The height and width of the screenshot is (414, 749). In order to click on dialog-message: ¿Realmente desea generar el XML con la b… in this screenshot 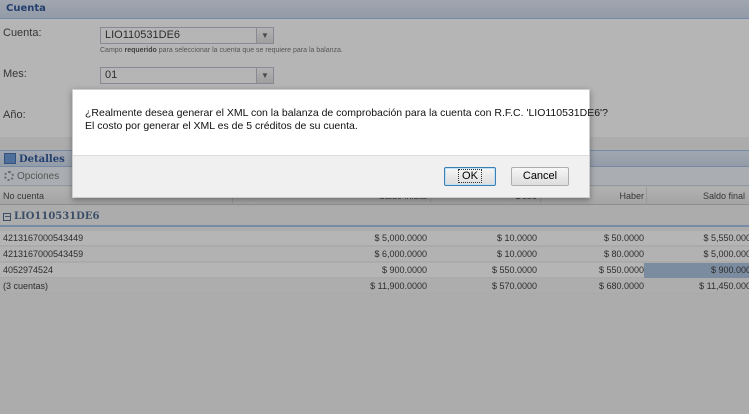, I will do `click(346, 120)`.